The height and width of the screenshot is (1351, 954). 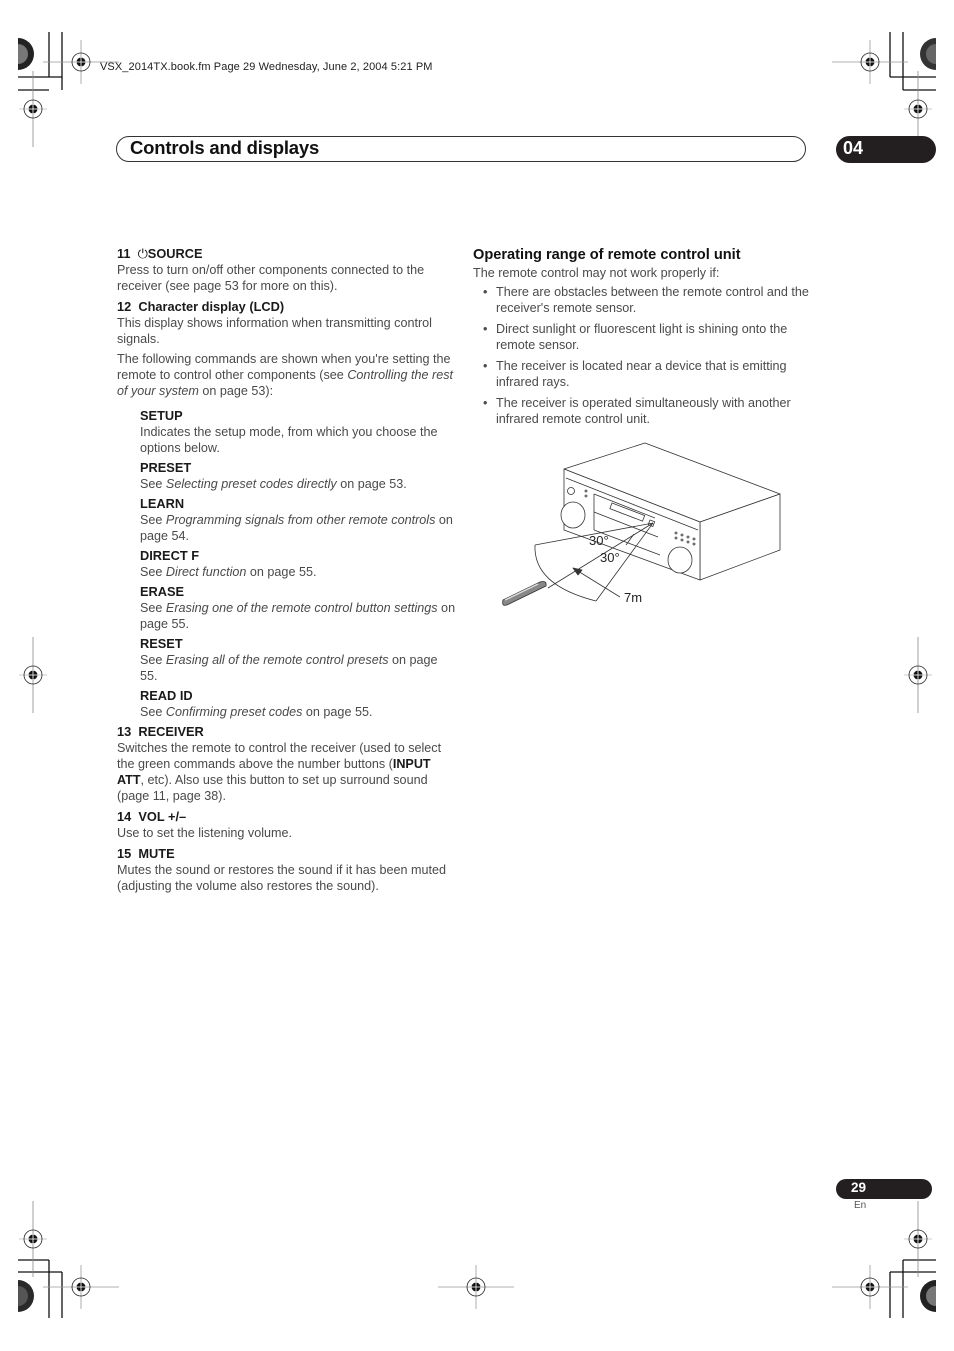 What do you see at coordinates (599, 540) in the screenshot?
I see `angle-label-upper: 30°` at bounding box center [599, 540].